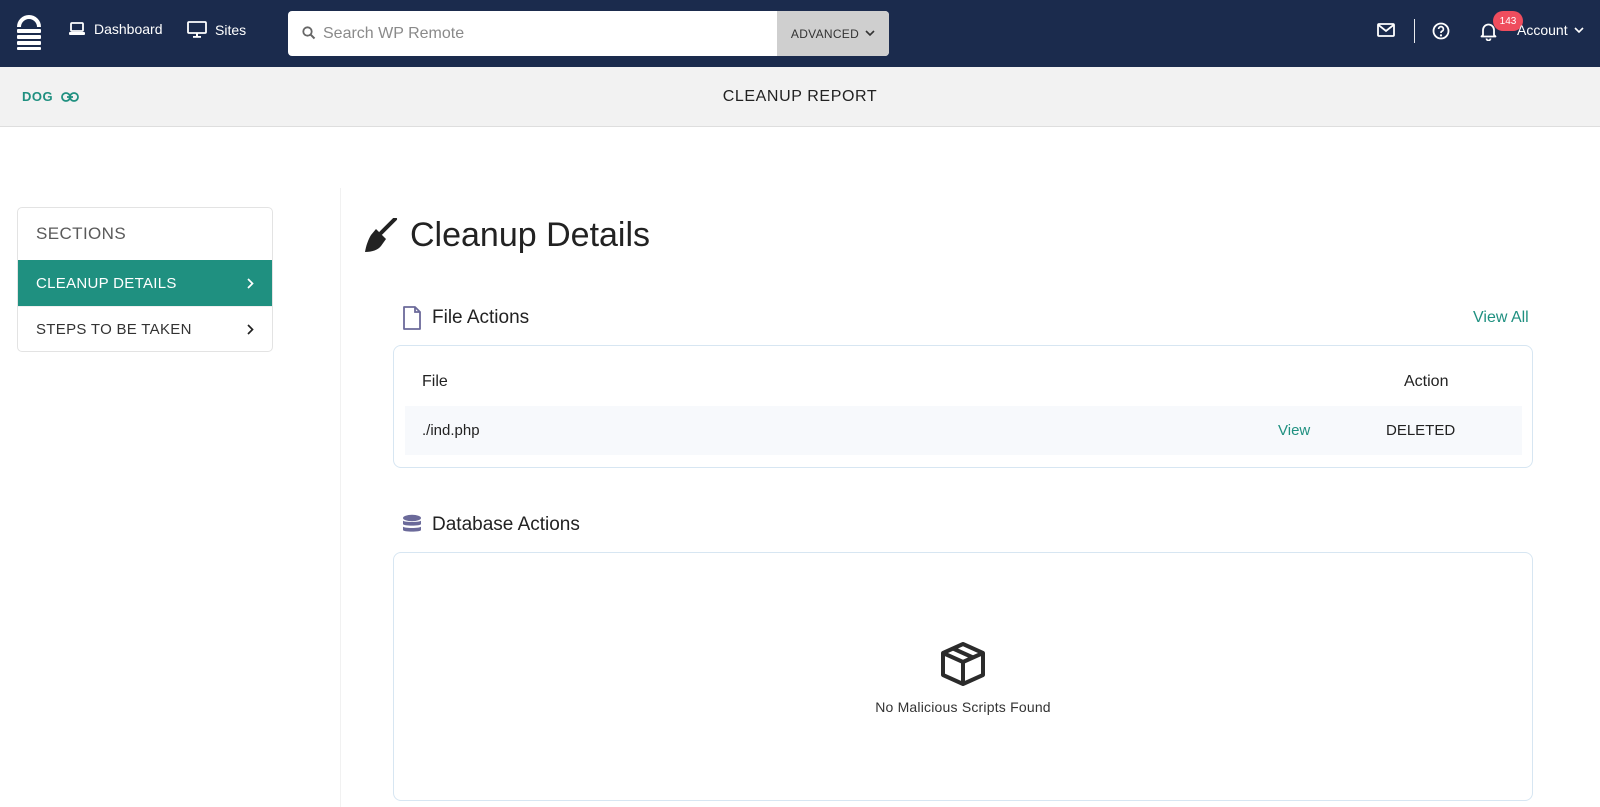 Image resolution: width=1600 pixels, height=807 pixels. What do you see at coordinates (412, 523) in the screenshot?
I see `database-icon` at bounding box center [412, 523].